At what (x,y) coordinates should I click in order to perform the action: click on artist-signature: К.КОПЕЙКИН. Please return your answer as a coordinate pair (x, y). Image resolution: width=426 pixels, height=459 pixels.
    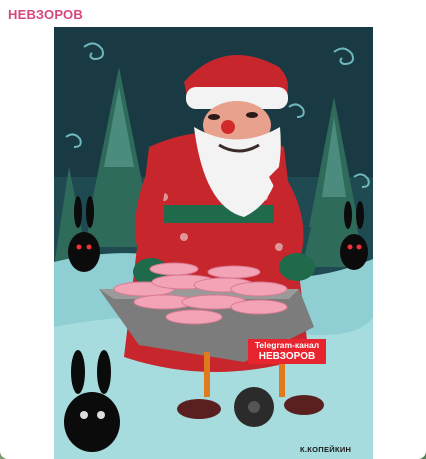
    Looking at the image, I should click on (326, 449).